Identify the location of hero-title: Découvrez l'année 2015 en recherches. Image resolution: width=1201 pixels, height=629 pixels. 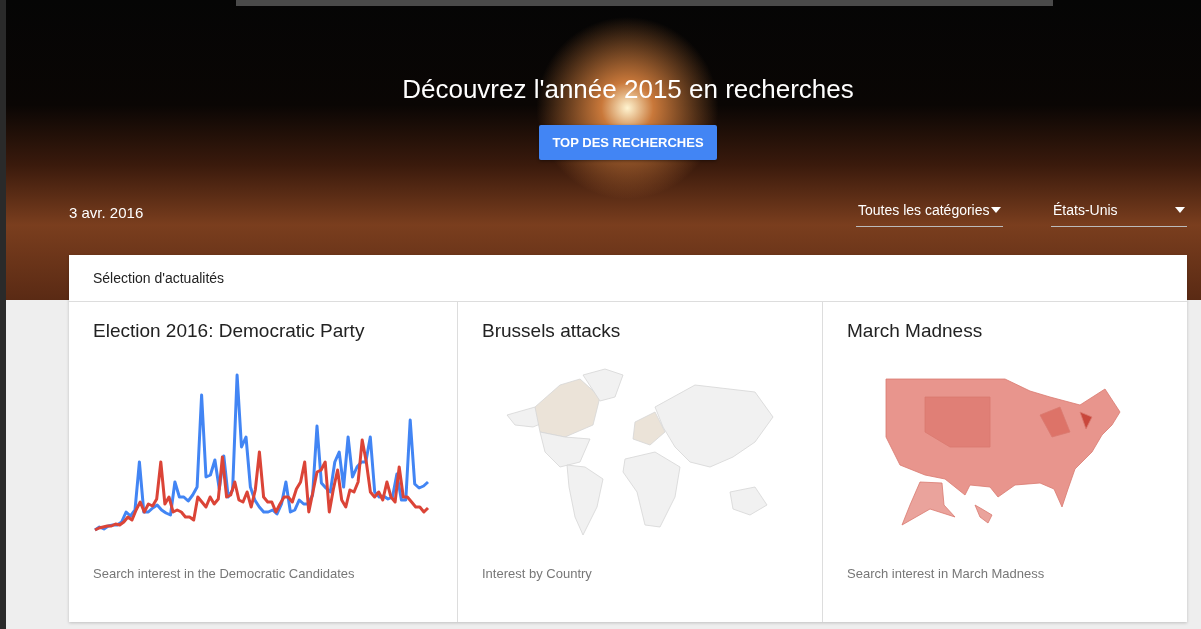
(628, 89).